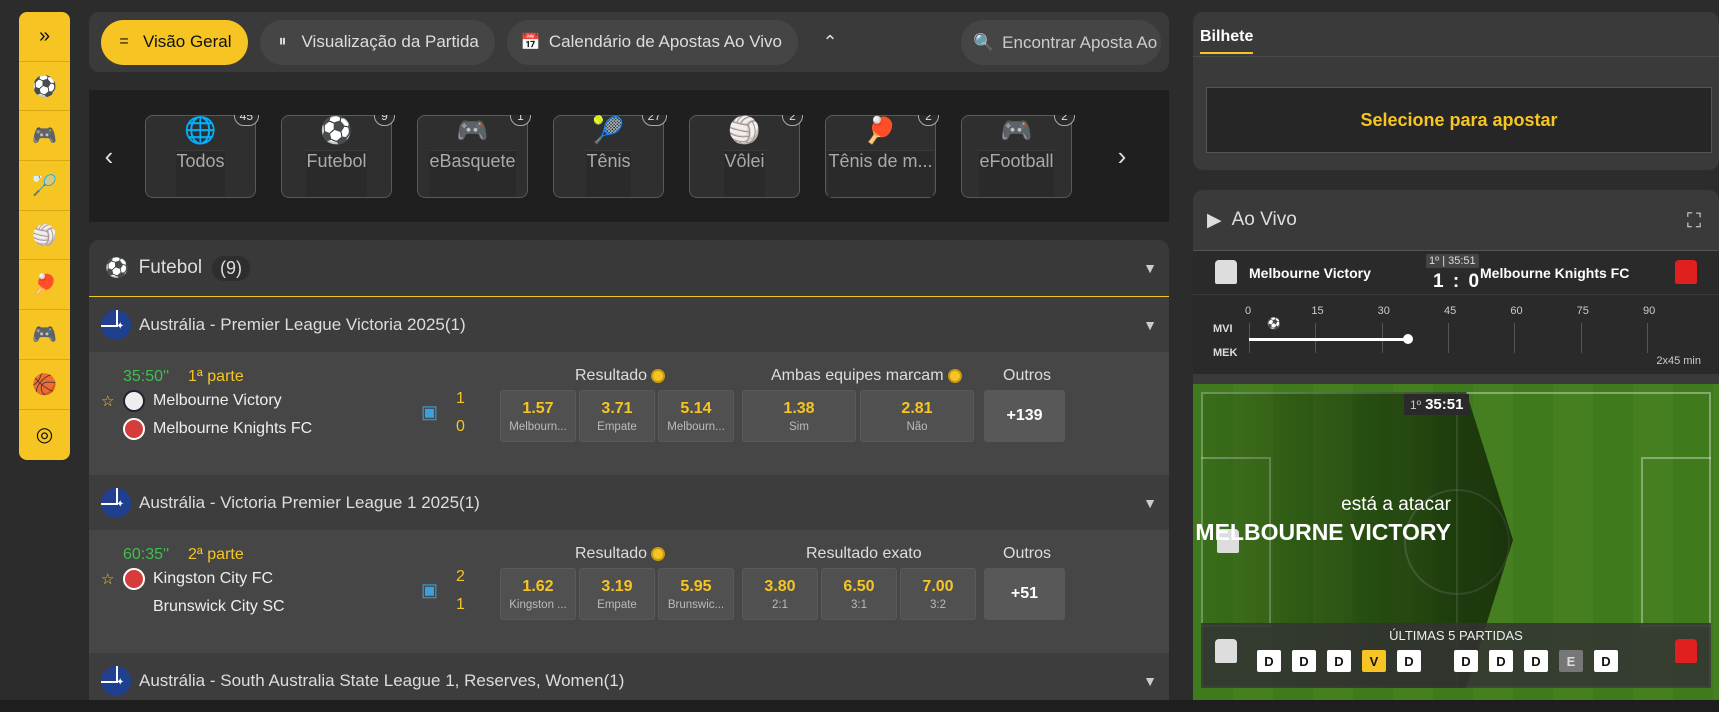  What do you see at coordinates (174, 42) in the screenshot?
I see `tab-overview: = Visão Geral` at bounding box center [174, 42].